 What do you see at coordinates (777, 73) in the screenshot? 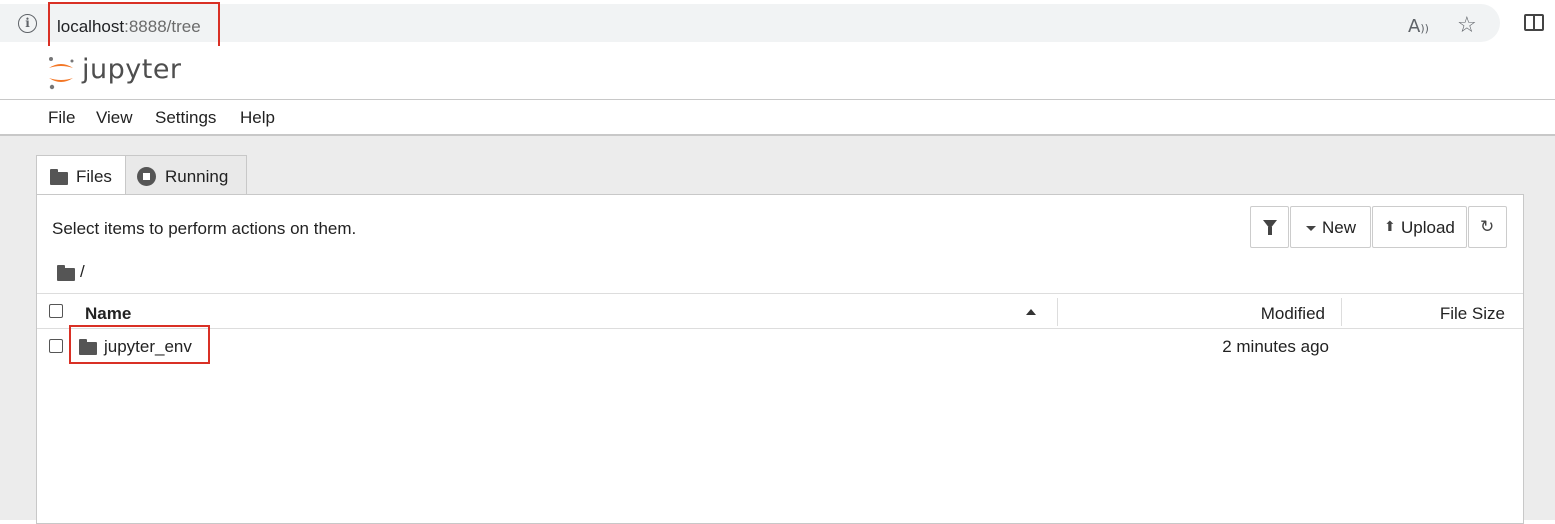
I see `jupyter-header: jupyter` at bounding box center [777, 73].